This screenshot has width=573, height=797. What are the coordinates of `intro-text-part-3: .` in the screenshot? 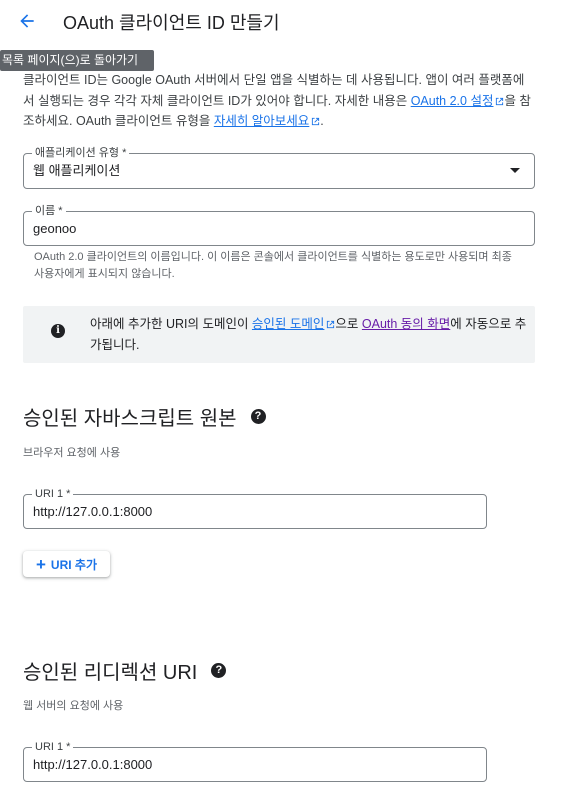 It's located at (322, 121).